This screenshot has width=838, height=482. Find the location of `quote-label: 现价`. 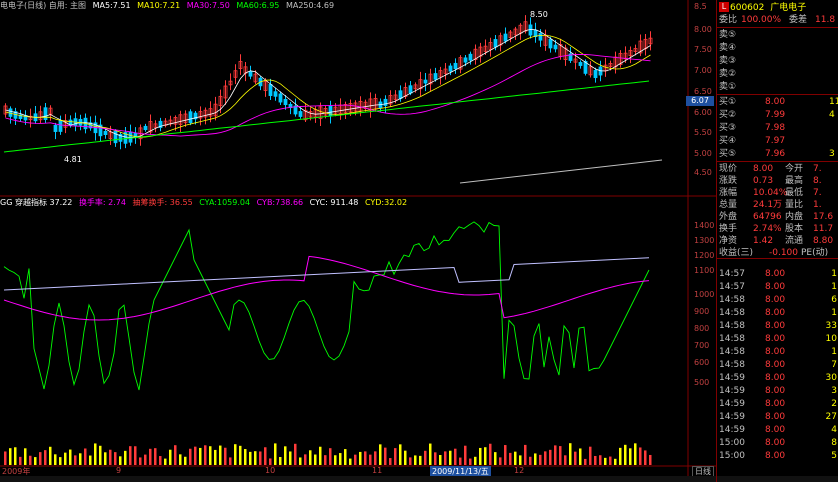

quote-label: 现价 is located at coordinates (728, 169).